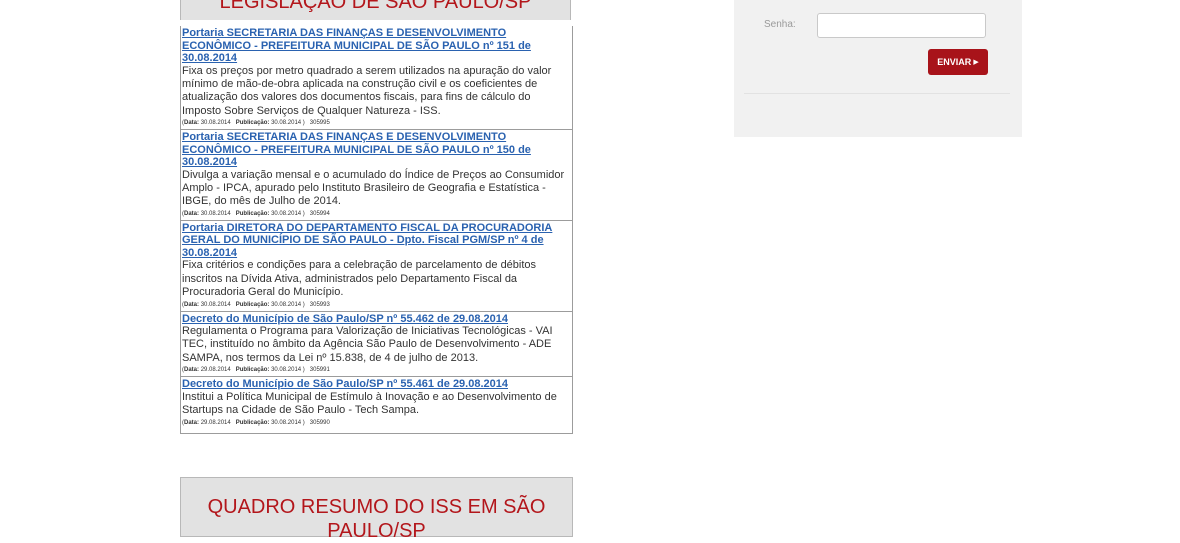 Image resolution: width=1180 pixels, height=543 pixels. Describe the element at coordinates (976, 62) in the screenshot. I see `arrow-right-icon: ▶` at that location.